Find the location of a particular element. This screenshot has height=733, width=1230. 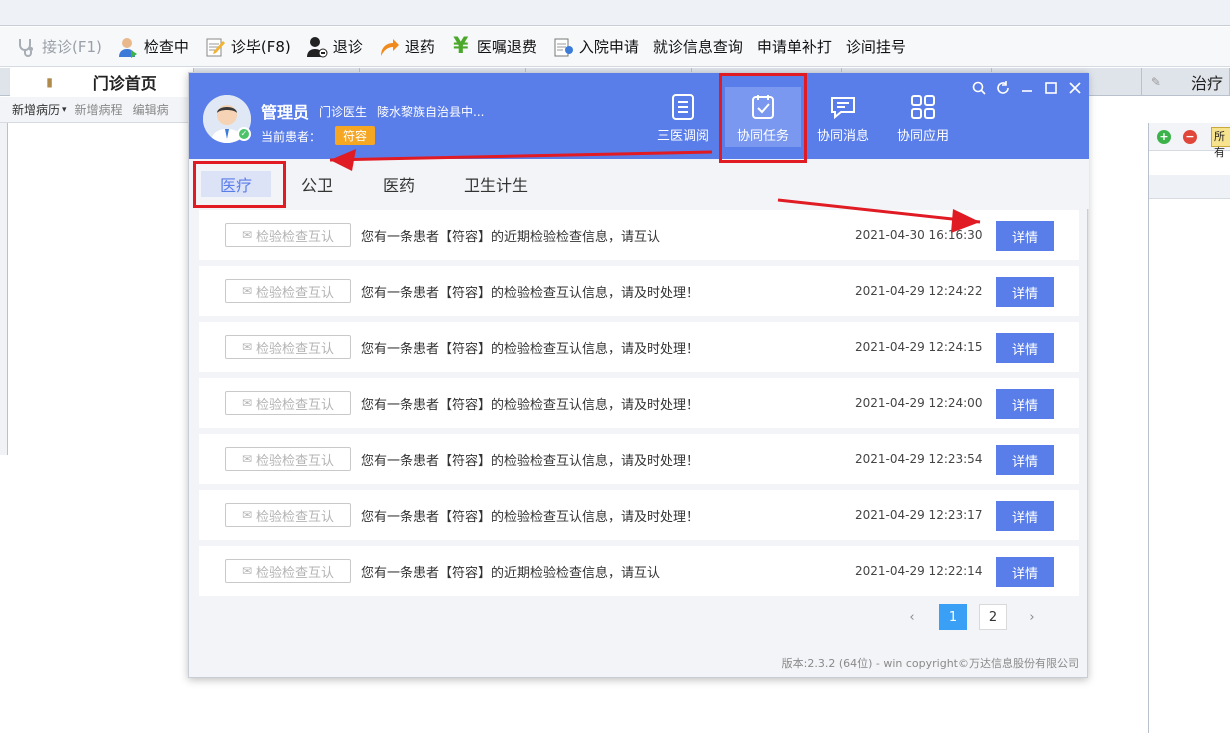

arrow-to-first-detail is located at coordinates (879, 211).